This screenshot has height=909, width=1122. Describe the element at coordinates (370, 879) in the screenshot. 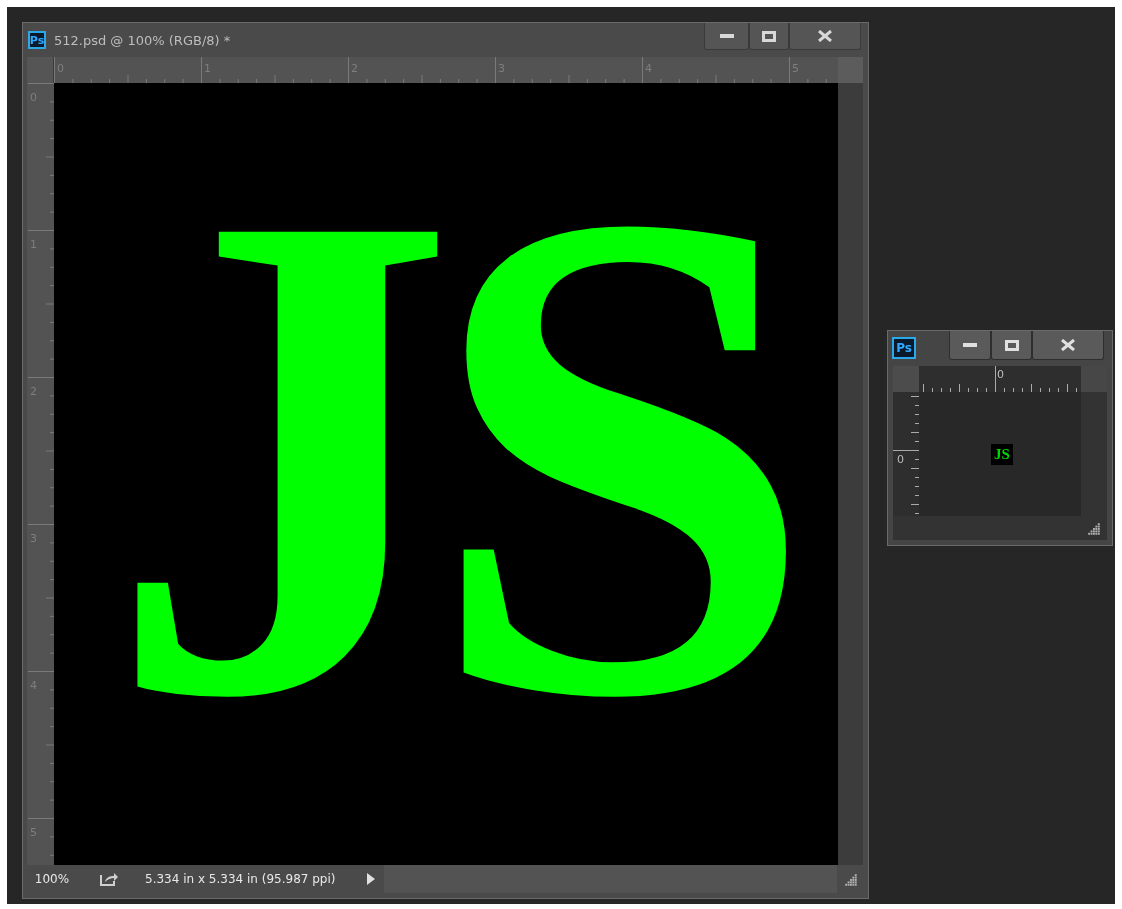

I see `triangle-icon` at that location.